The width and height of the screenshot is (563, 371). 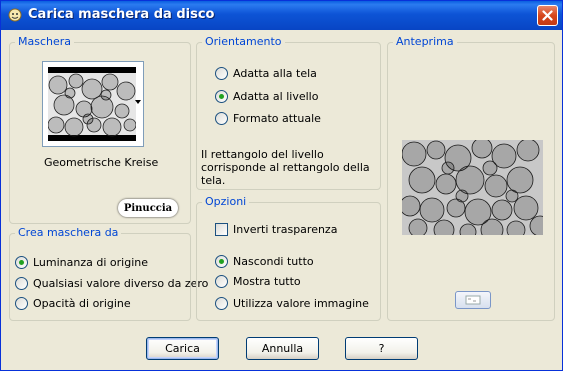 I want to click on radio-show-all: Mostra tutto, so click(x=258, y=281).